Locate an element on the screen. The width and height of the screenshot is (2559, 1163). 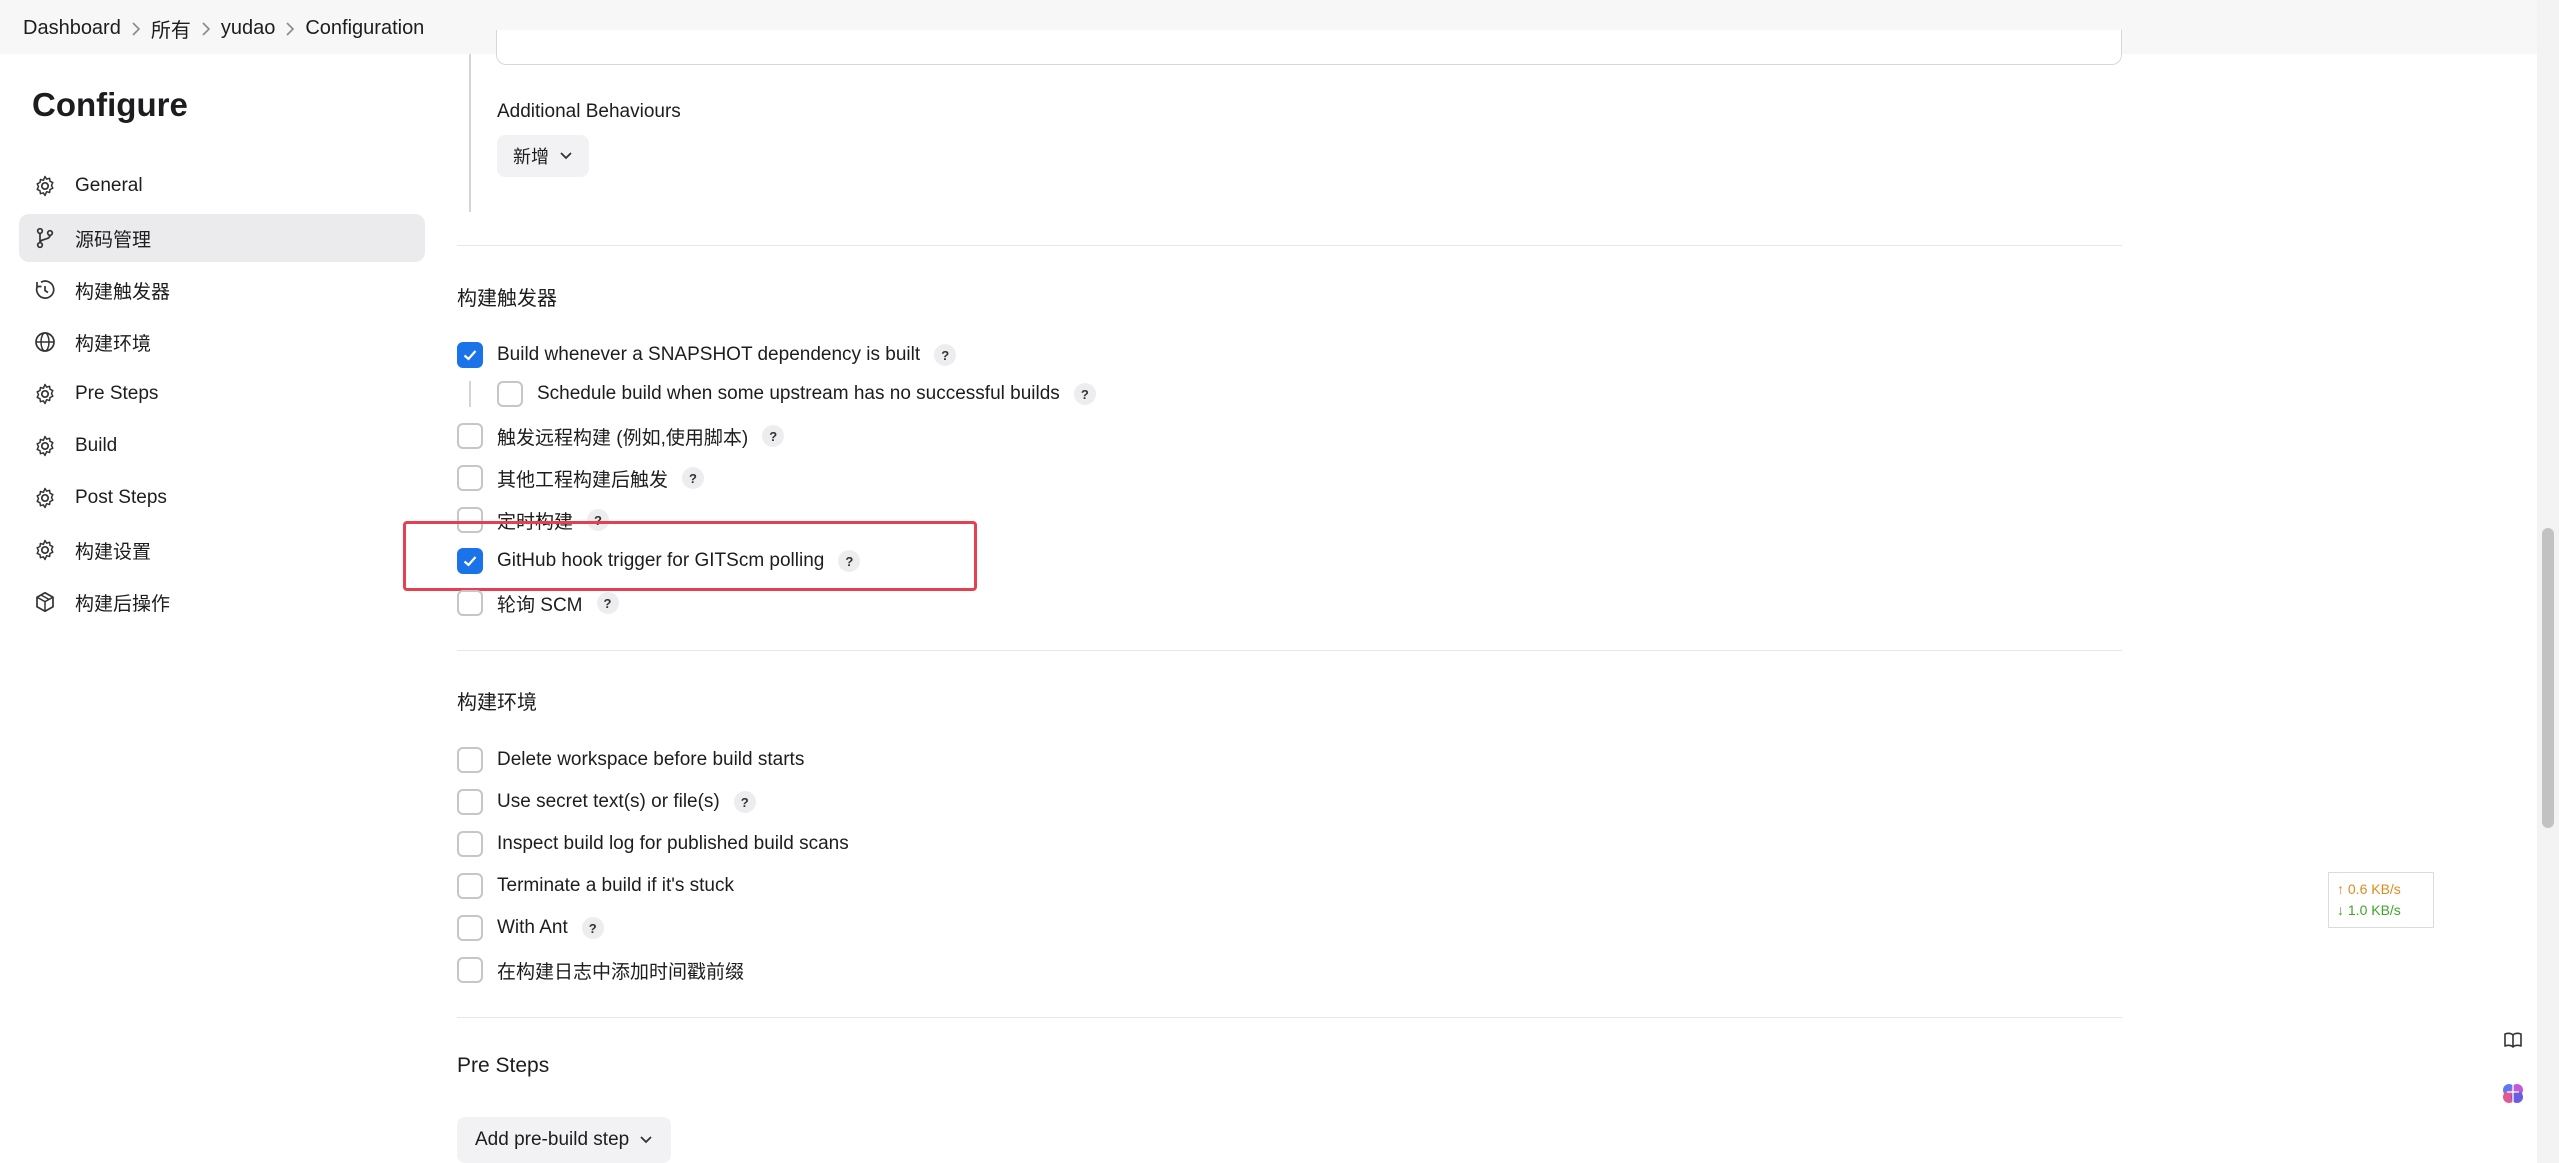
network-speed-widget: ↑ 0.6 KB/s ↓ 1.0 KB/s is located at coordinates (2381, 900).